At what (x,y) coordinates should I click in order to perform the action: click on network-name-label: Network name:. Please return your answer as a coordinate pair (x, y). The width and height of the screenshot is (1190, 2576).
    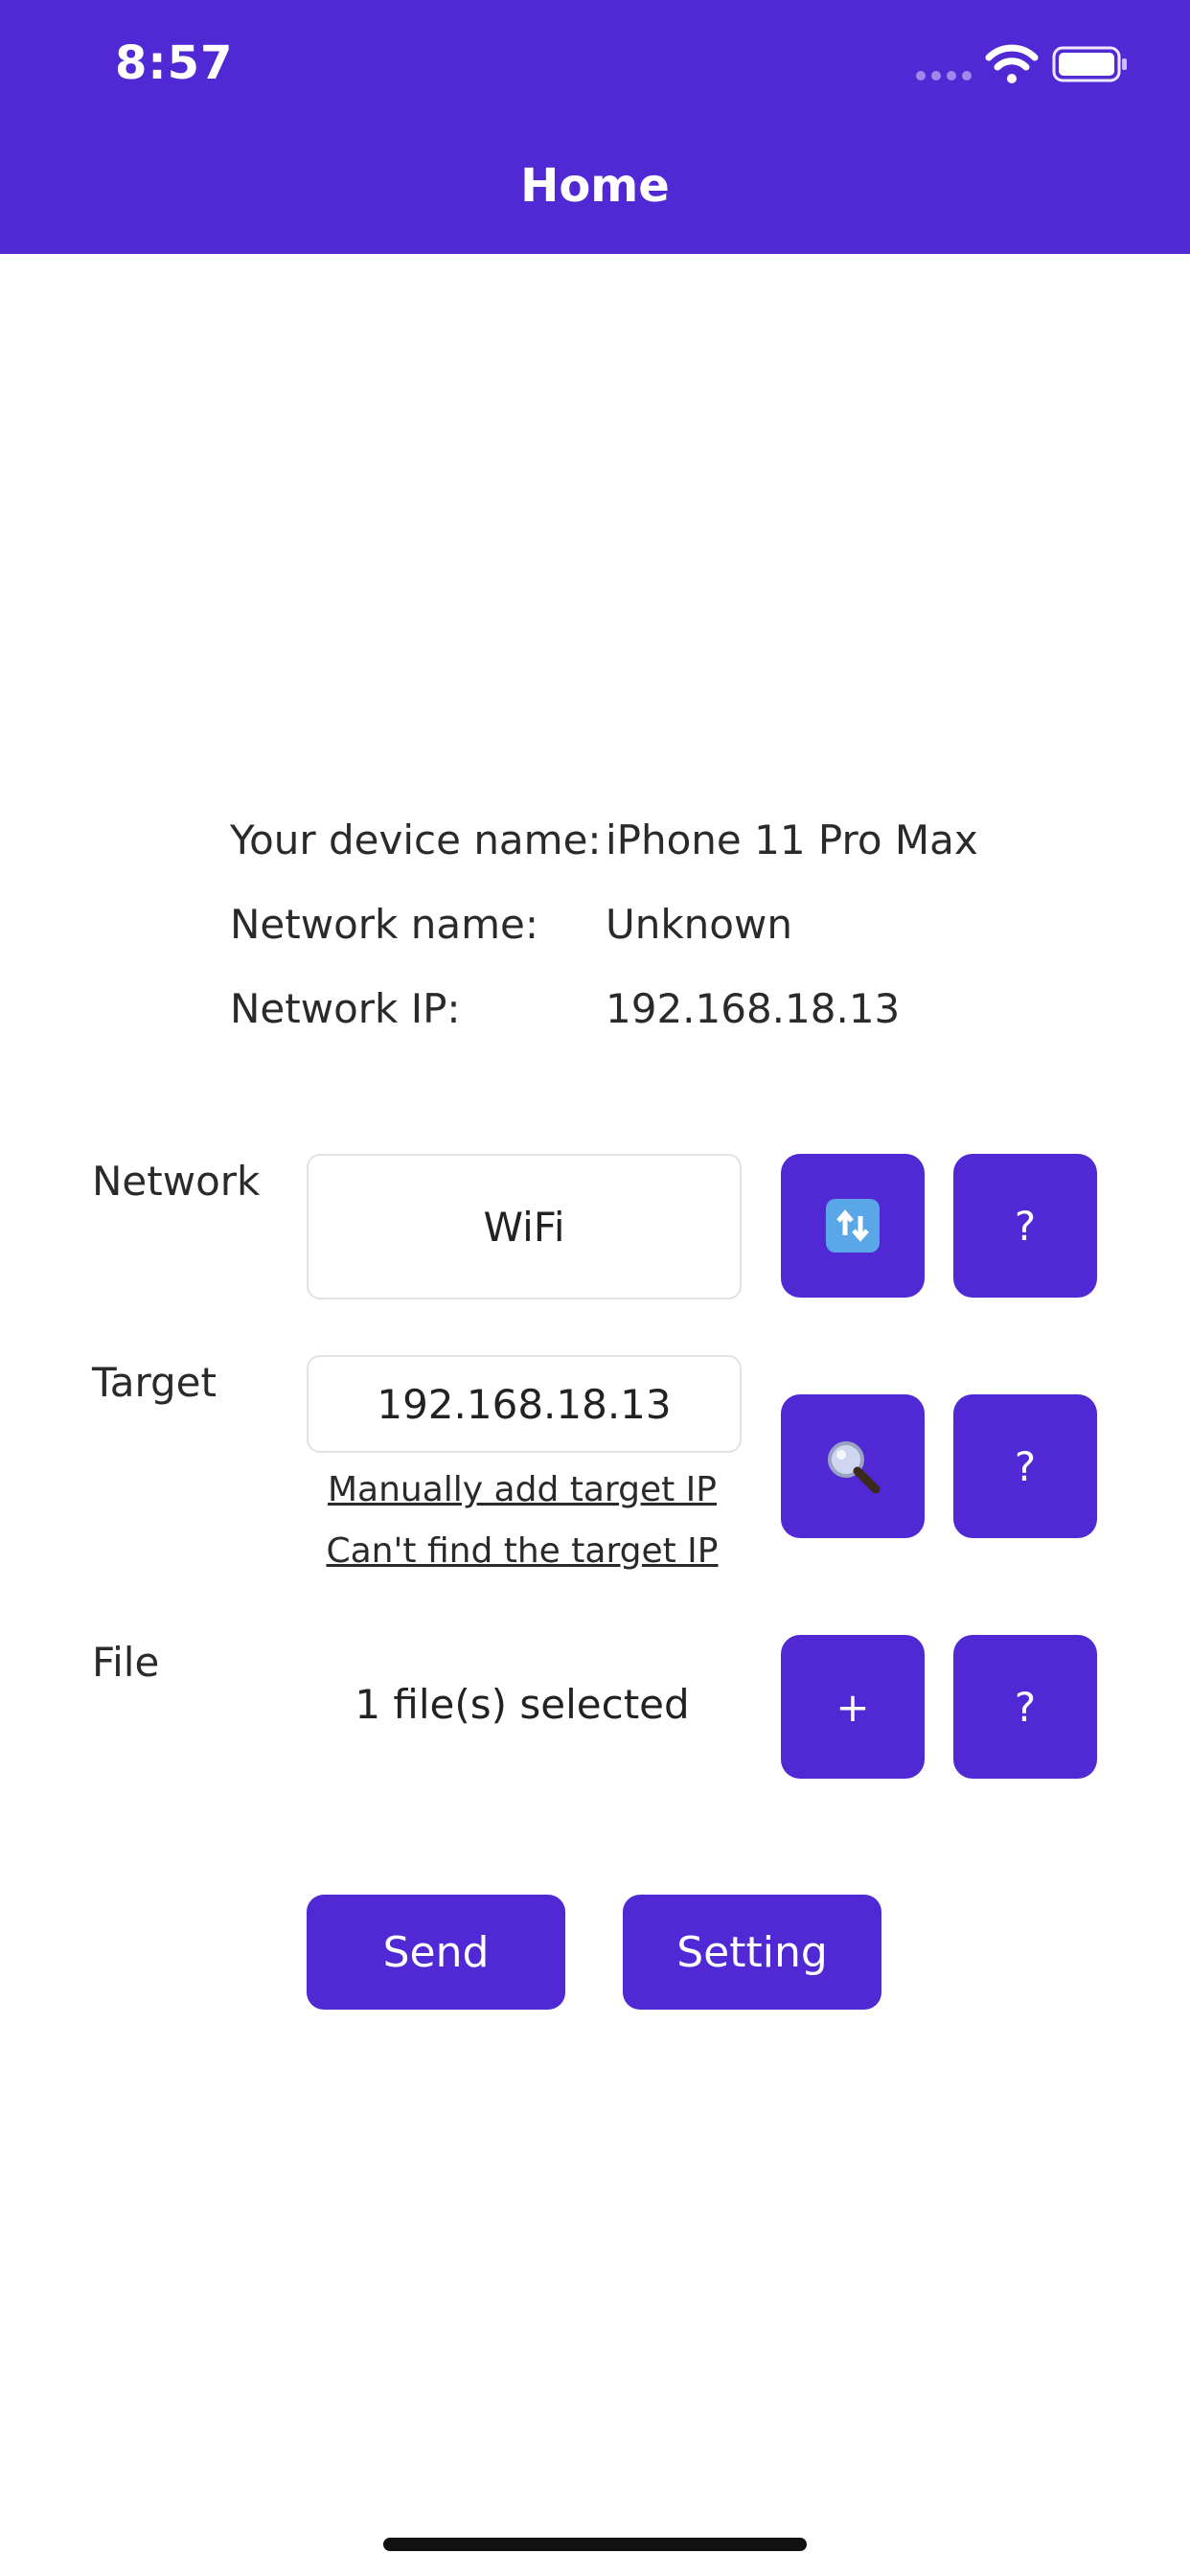
    Looking at the image, I should click on (384, 924).